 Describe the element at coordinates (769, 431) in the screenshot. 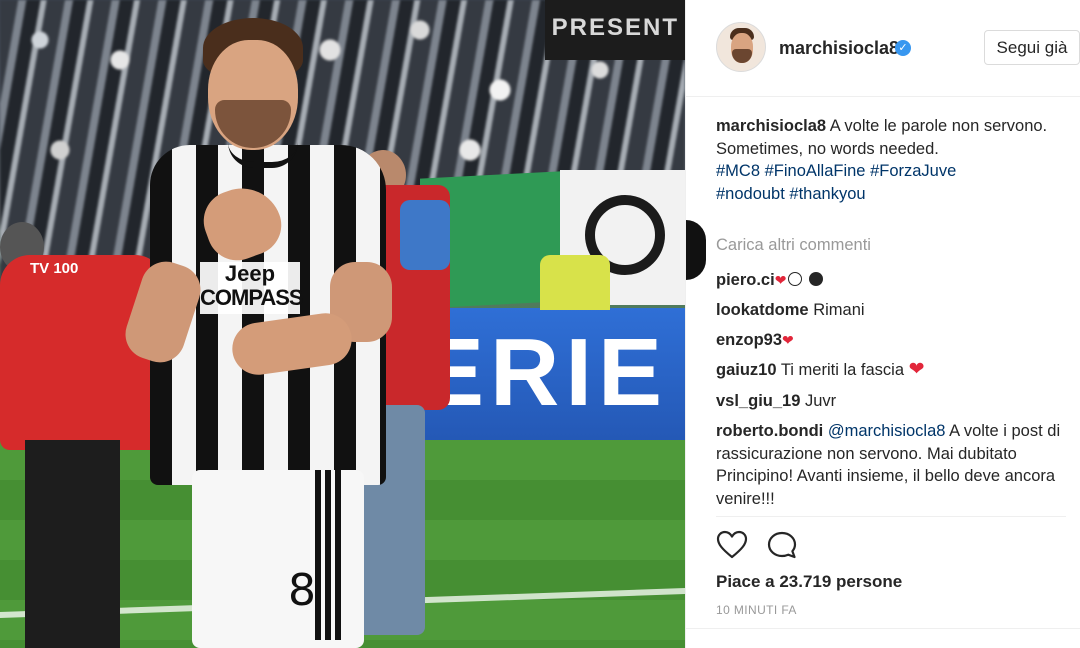

I see `comment-username: roberto.bondi` at that location.